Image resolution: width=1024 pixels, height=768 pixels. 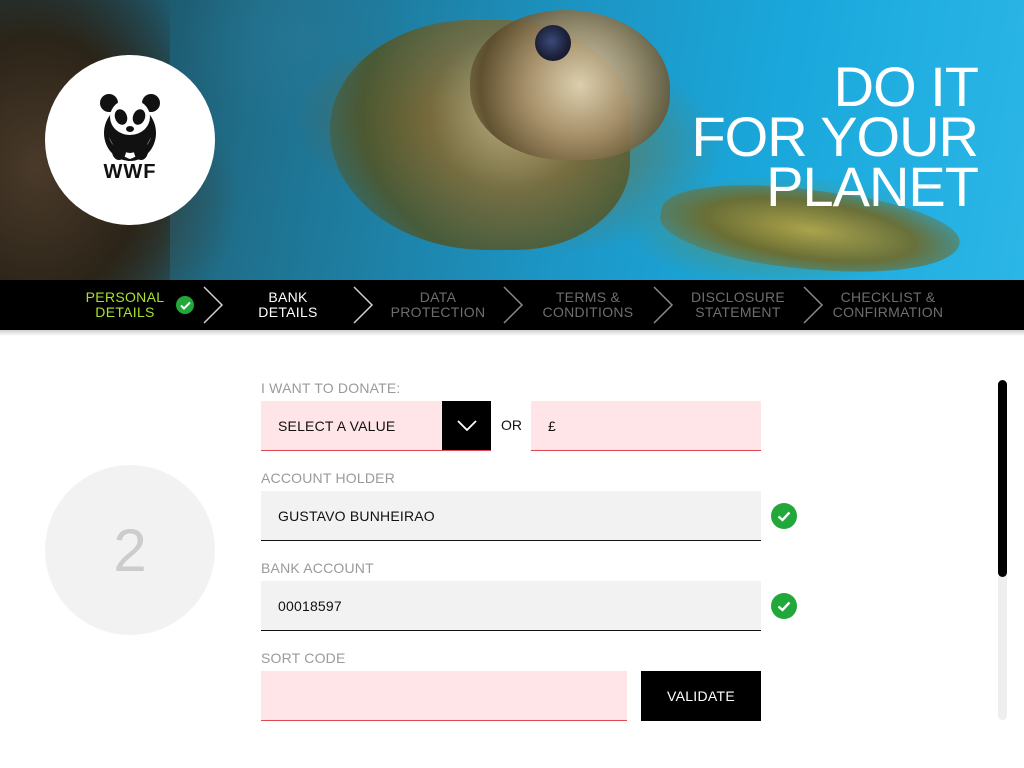 I want to click on chevron-down-icon, so click(x=466, y=425).